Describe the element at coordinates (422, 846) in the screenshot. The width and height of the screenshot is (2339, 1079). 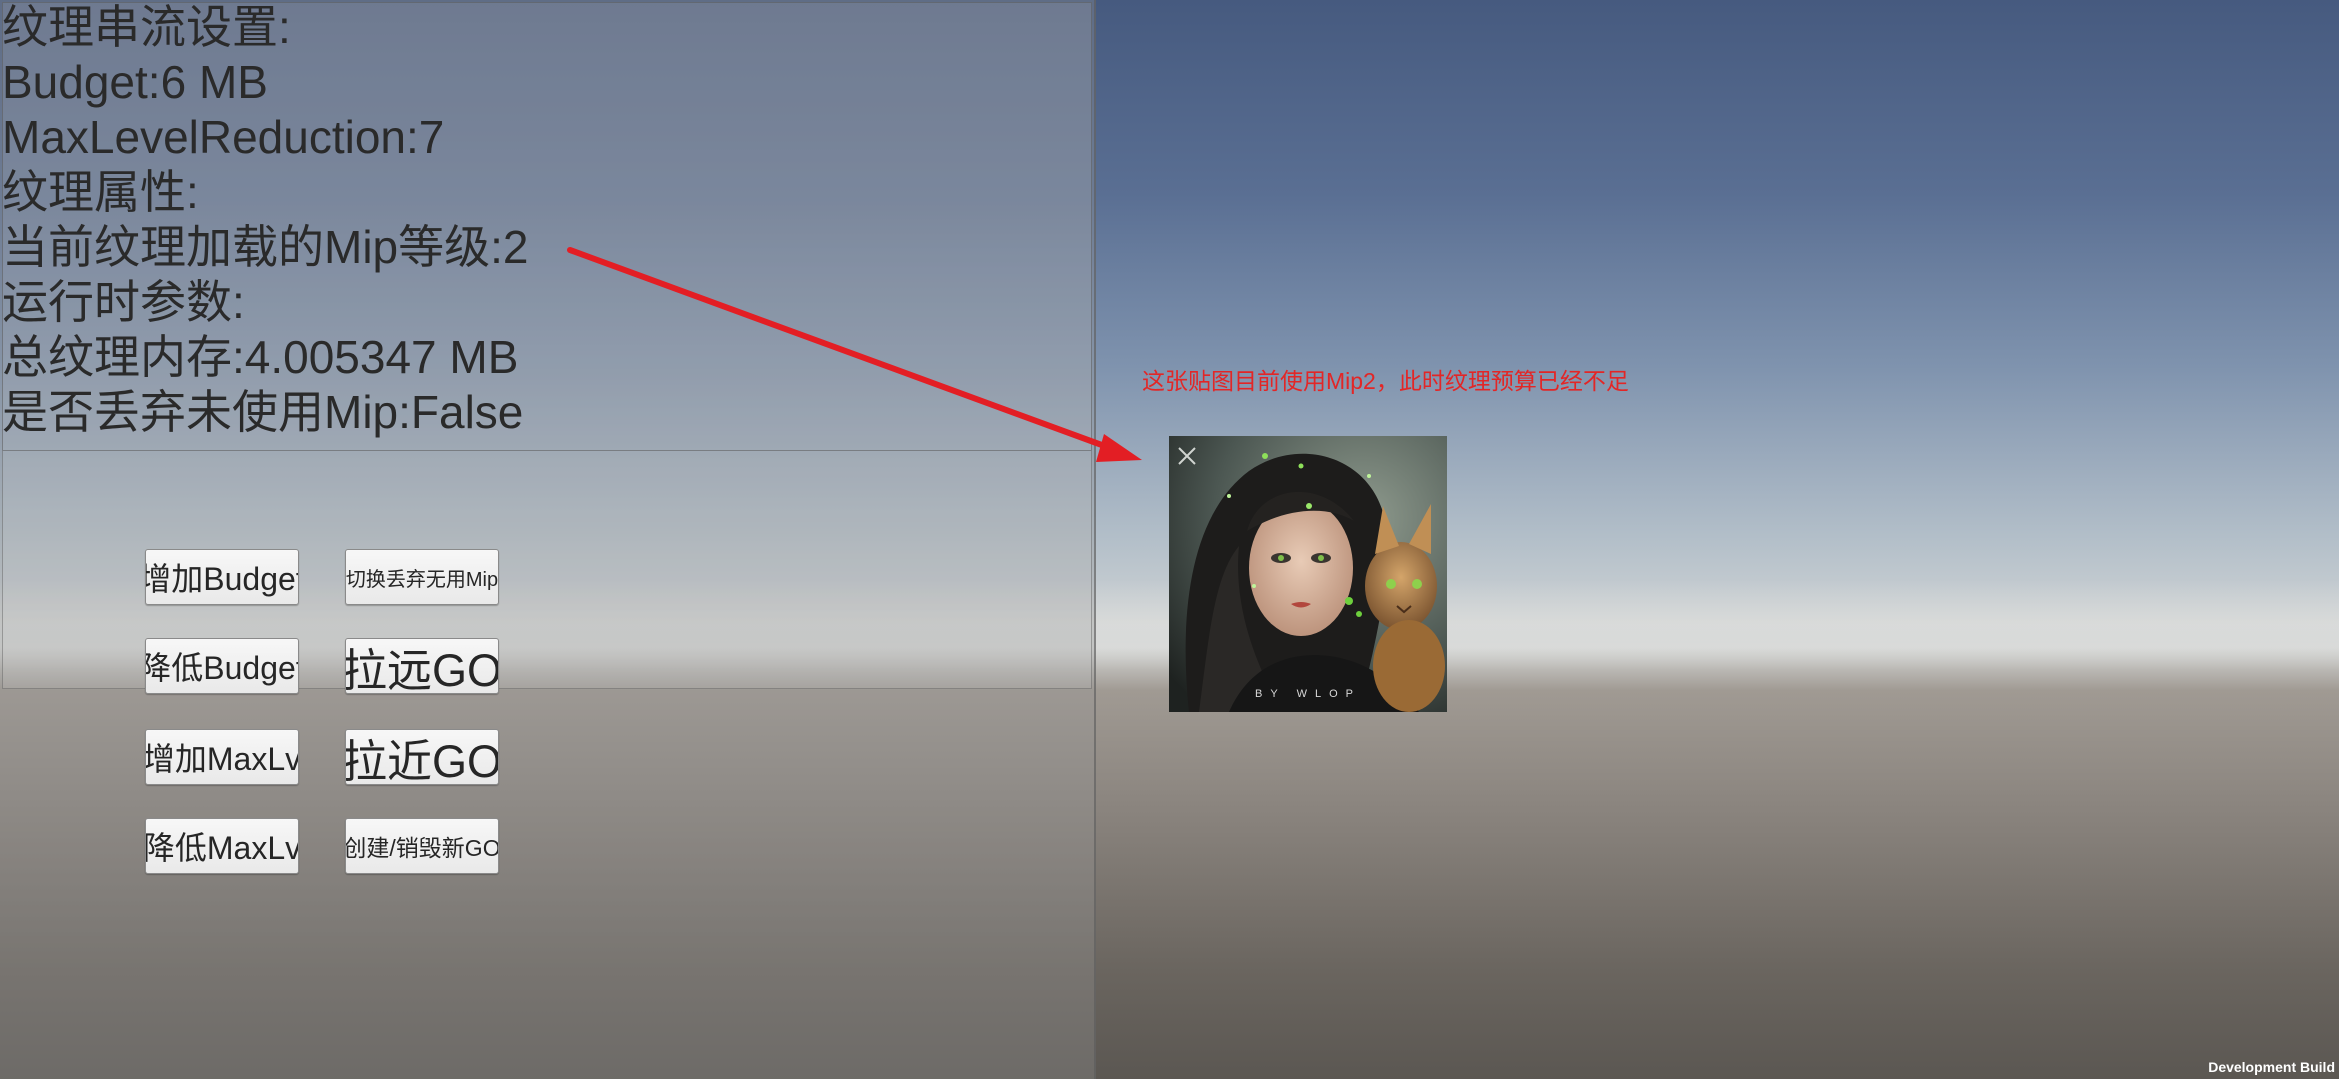
I see `create-destroy-go-button: 创建/销毁新GO` at that location.